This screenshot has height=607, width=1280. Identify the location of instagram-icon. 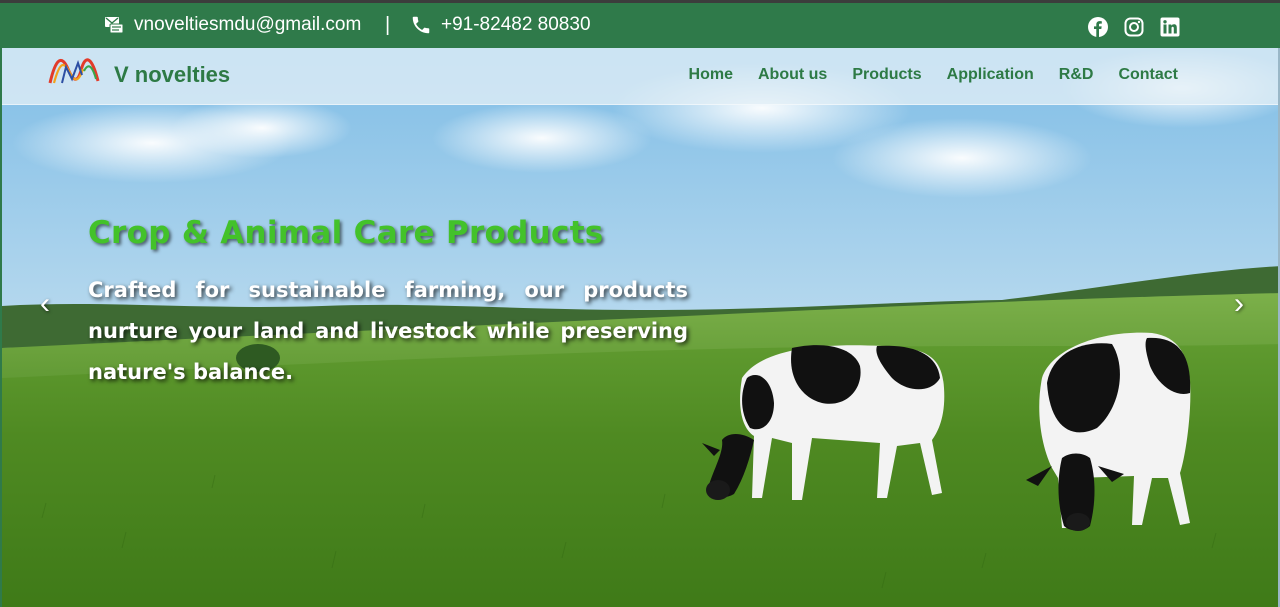
(1134, 27).